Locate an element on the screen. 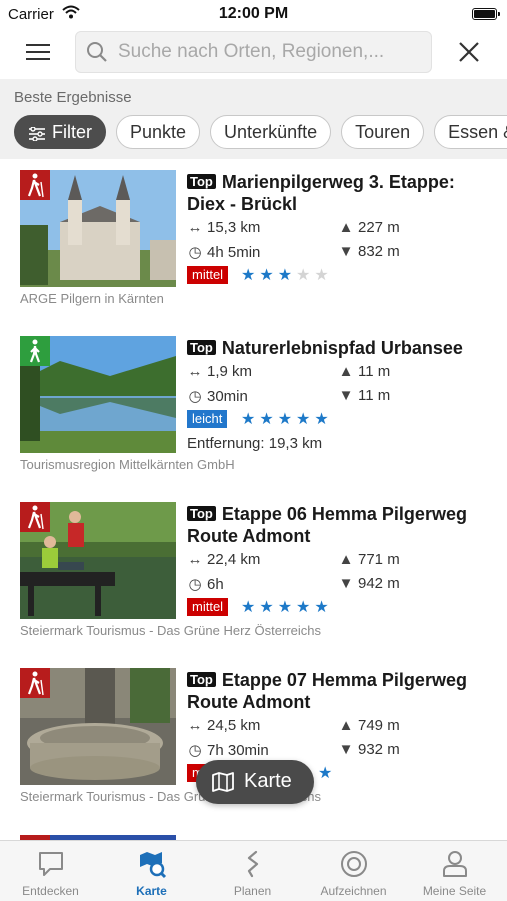 The width and height of the screenshot is (507, 901). filter-chip-touren: Touren is located at coordinates (383, 132).